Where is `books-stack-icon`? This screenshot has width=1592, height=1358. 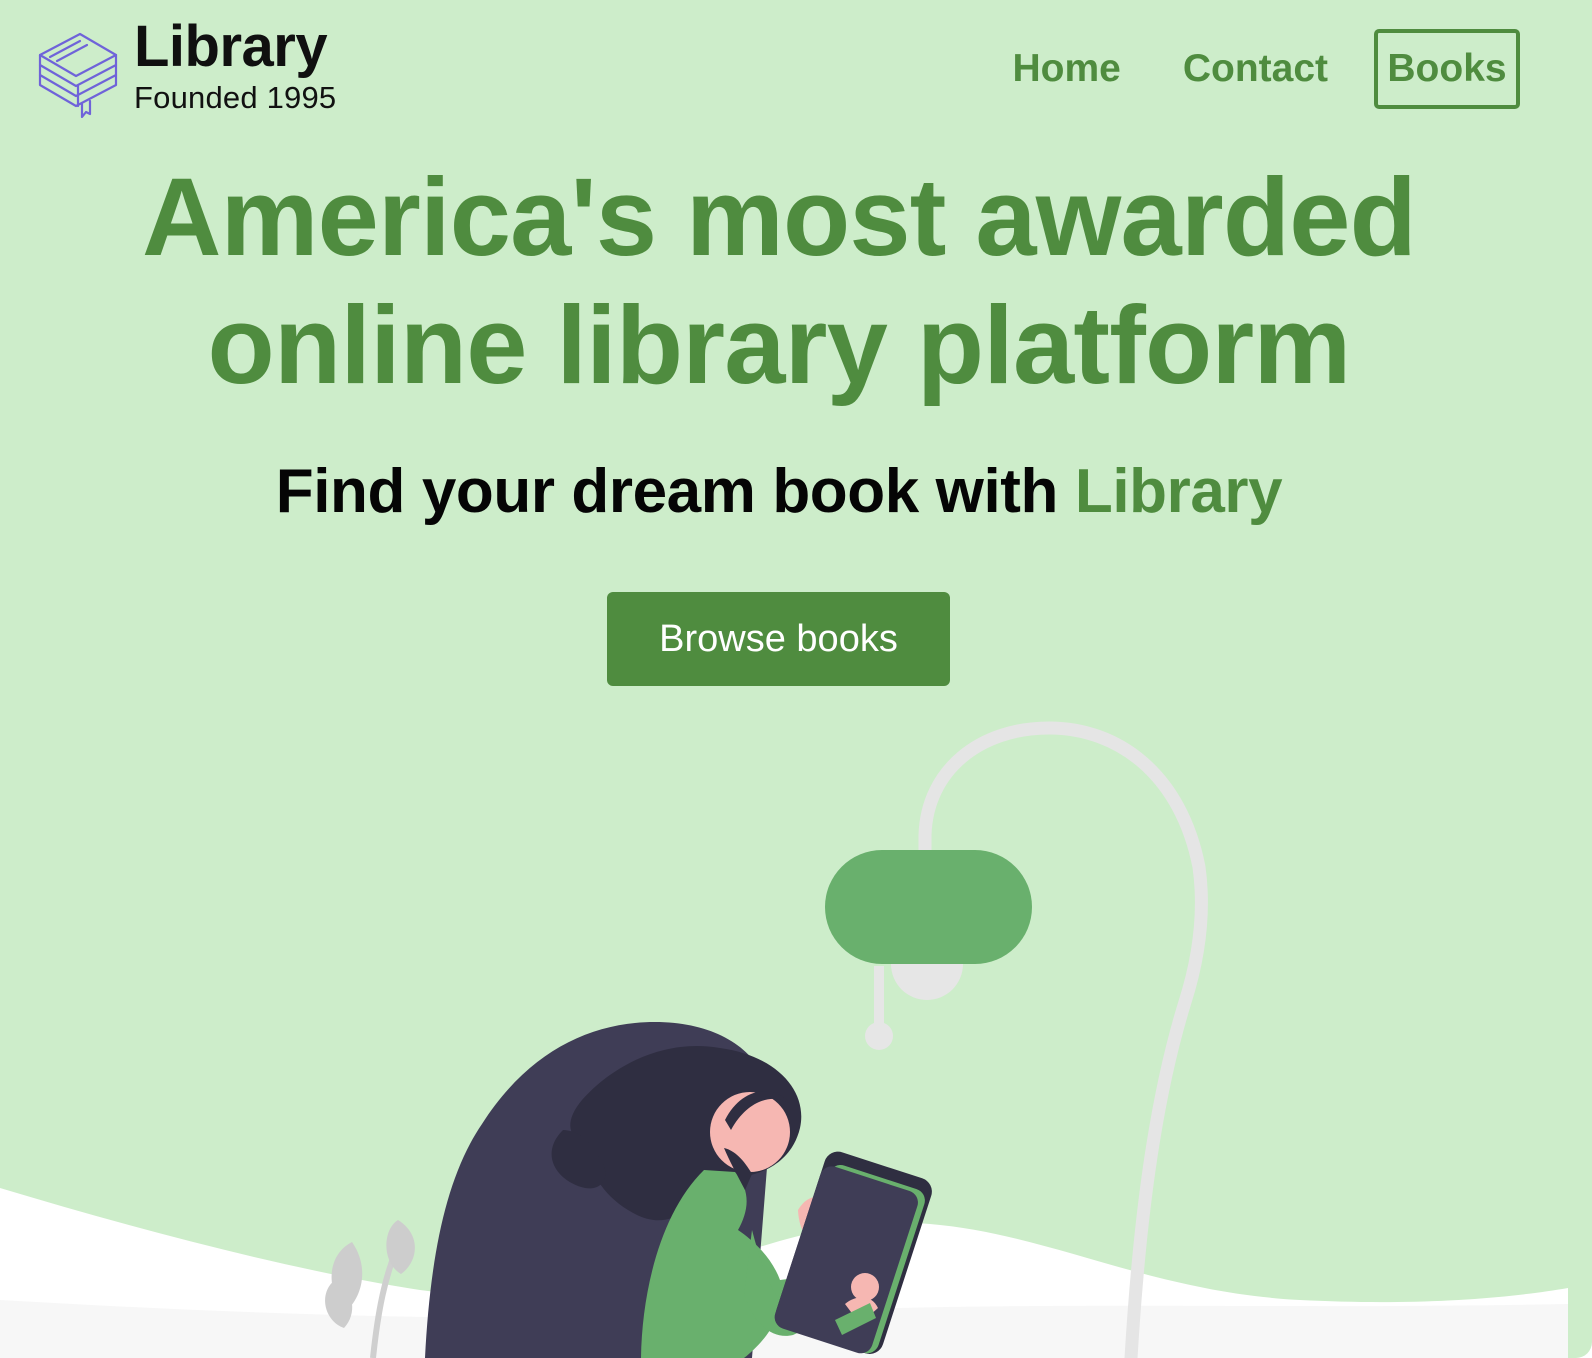 books-stack-icon is located at coordinates (78, 75).